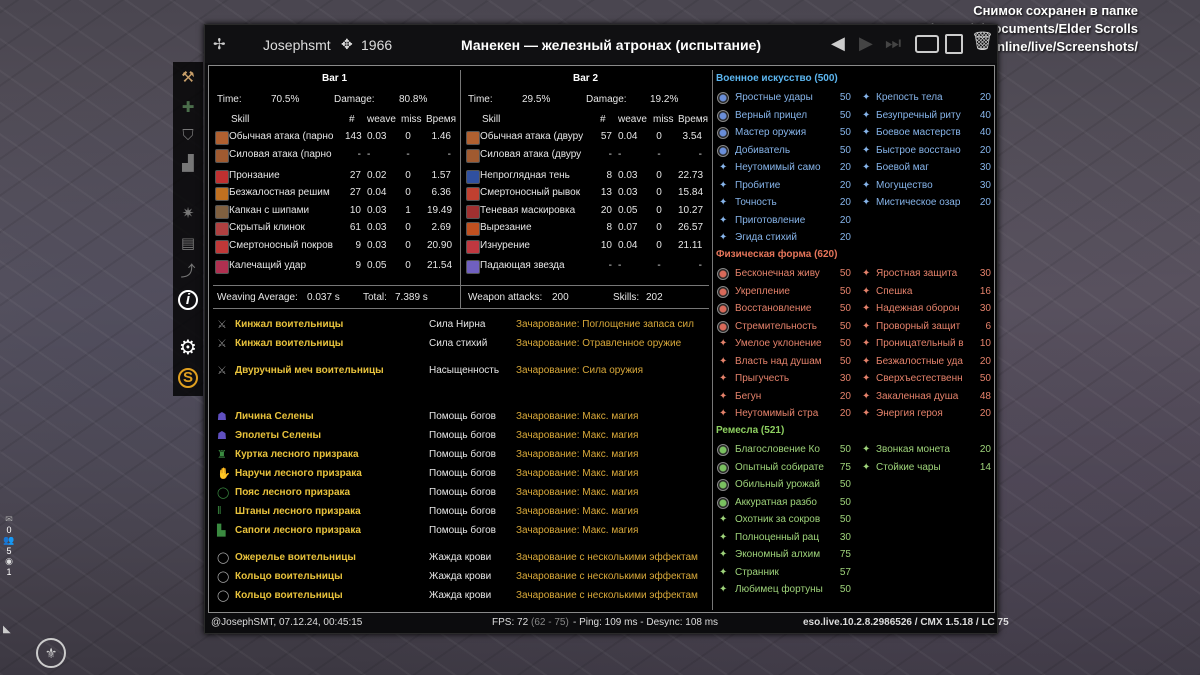 The height and width of the screenshot is (675, 1200). What do you see at coordinates (240, 119) in the screenshot?
I see `bar1-col-skill: Skill` at bounding box center [240, 119].